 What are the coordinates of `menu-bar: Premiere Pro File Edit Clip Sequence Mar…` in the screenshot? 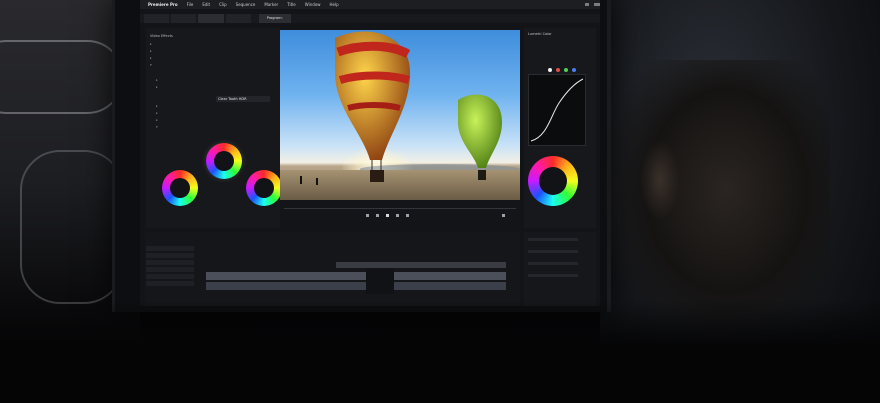 It's located at (370, 4).